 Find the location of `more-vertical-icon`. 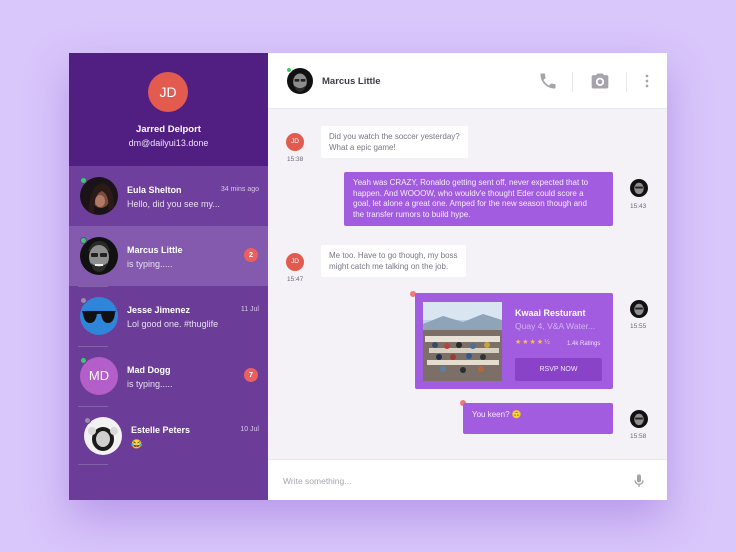

more-vertical-icon is located at coordinates (647, 81).